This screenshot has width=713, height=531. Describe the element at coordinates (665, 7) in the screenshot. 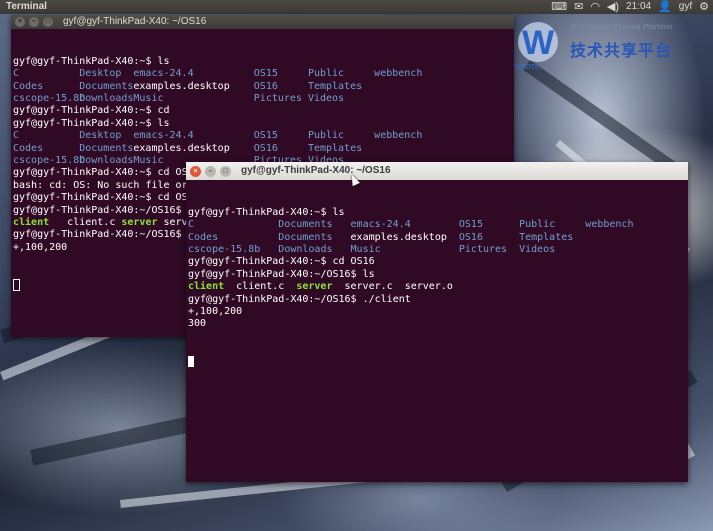

I see `user-icon: 👤` at that location.